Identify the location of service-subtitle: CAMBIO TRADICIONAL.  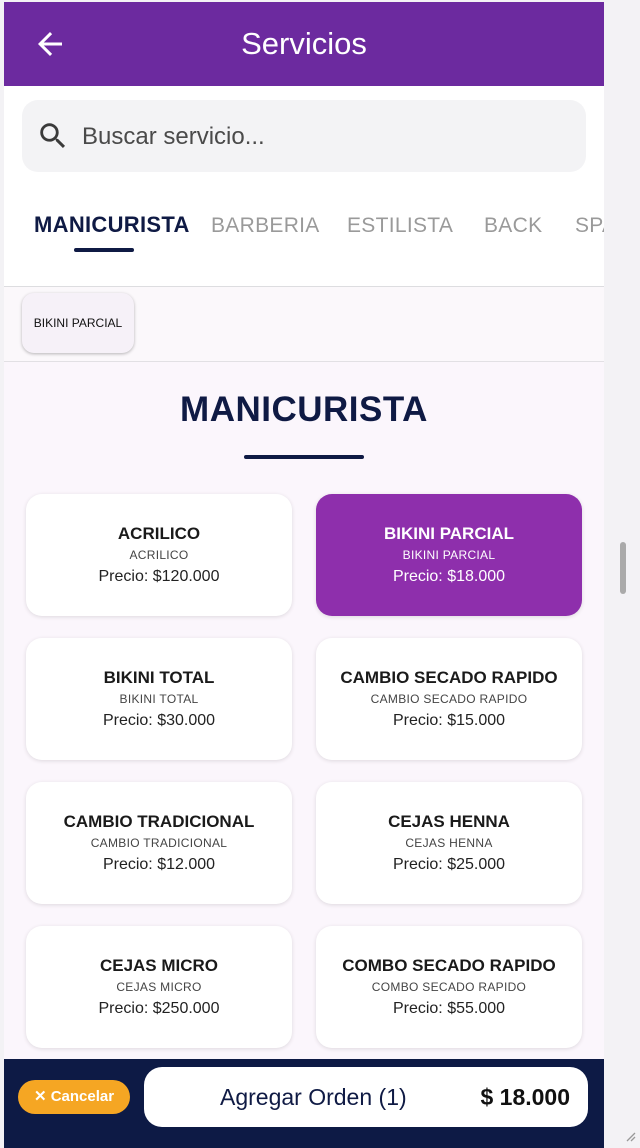
(159, 843).